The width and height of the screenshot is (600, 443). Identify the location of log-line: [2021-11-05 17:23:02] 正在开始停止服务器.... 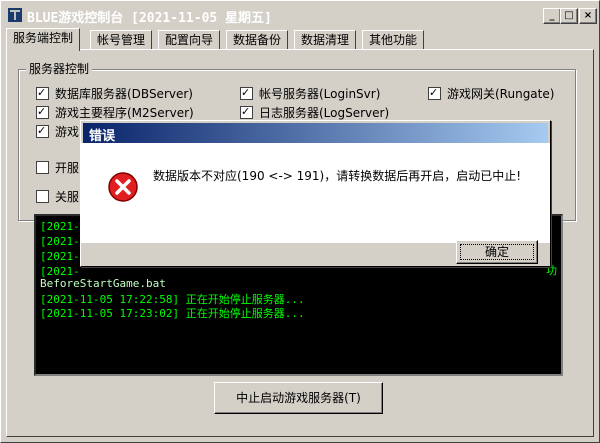
(172, 313).